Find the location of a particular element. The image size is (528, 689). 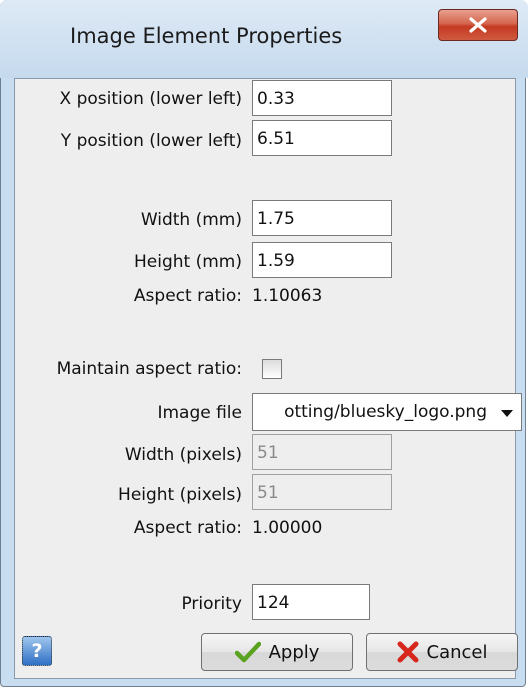

aspect-ratio-label: Aspect ratio: is located at coordinates (187, 296).